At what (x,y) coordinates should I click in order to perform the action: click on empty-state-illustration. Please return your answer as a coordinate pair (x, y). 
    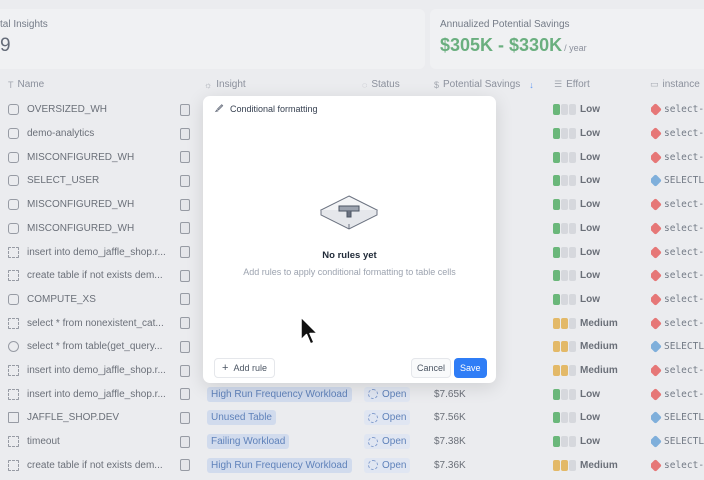
    Looking at the image, I should click on (349, 213).